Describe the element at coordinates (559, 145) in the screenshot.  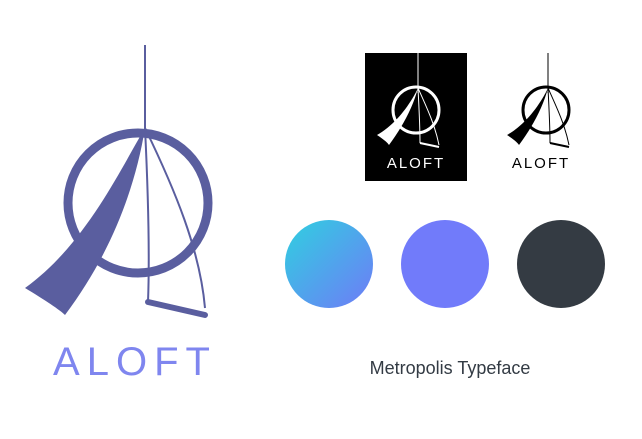
I see `variant-light-bar` at that location.